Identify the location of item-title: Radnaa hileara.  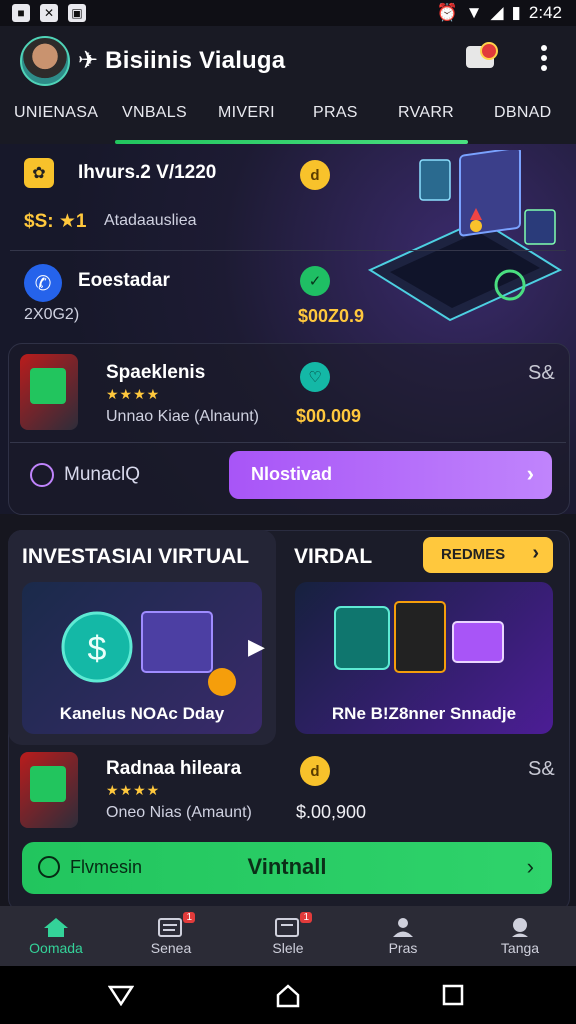
(174, 768).